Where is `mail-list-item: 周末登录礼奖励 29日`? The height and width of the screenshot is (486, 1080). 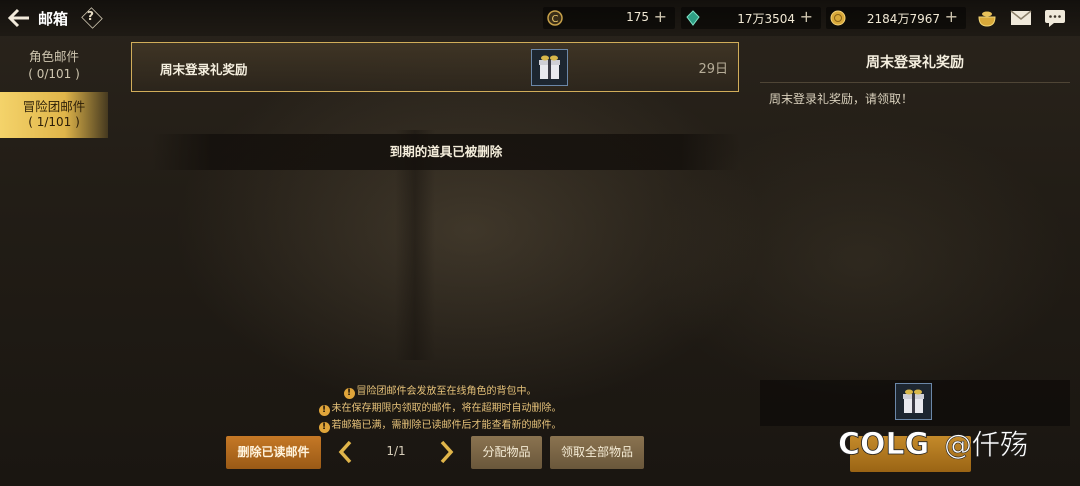 mail-list-item: 周末登录礼奖励 29日 is located at coordinates (435, 67).